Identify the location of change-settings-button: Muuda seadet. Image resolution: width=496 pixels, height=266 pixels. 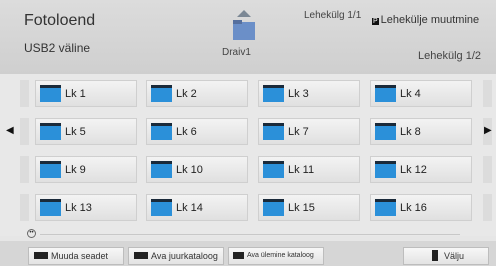
(76, 256).